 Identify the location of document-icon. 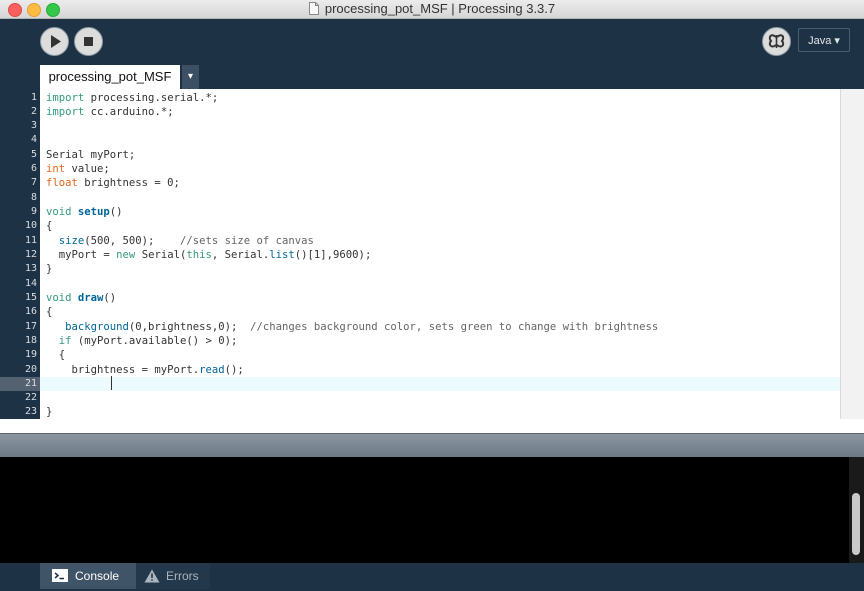
(313, 8).